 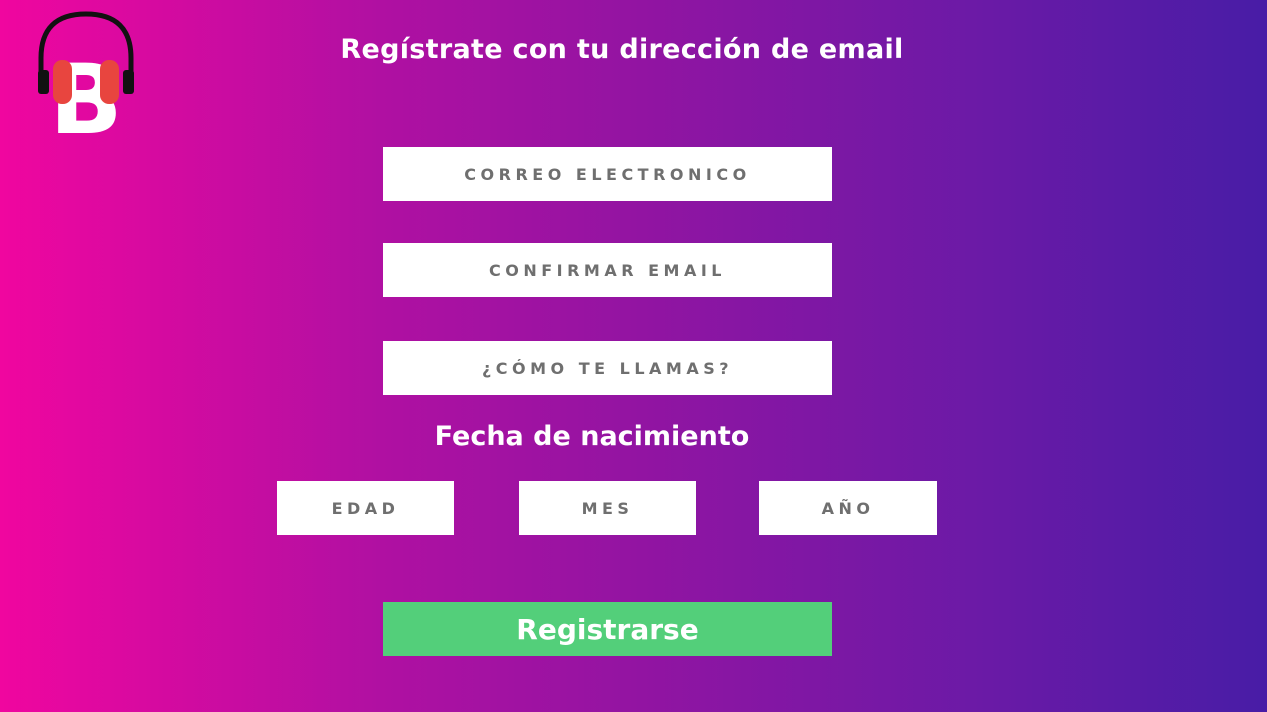 What do you see at coordinates (86, 74) in the screenshot?
I see `headphones-b-logo: B` at bounding box center [86, 74].